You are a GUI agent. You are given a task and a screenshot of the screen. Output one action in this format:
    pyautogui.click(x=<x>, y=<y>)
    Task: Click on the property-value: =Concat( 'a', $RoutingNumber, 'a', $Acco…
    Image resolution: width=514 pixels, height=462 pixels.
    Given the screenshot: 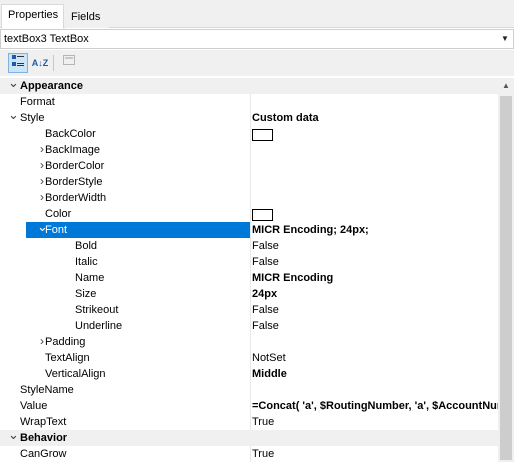 What is the action you would take?
    pyautogui.click(x=375, y=406)
    